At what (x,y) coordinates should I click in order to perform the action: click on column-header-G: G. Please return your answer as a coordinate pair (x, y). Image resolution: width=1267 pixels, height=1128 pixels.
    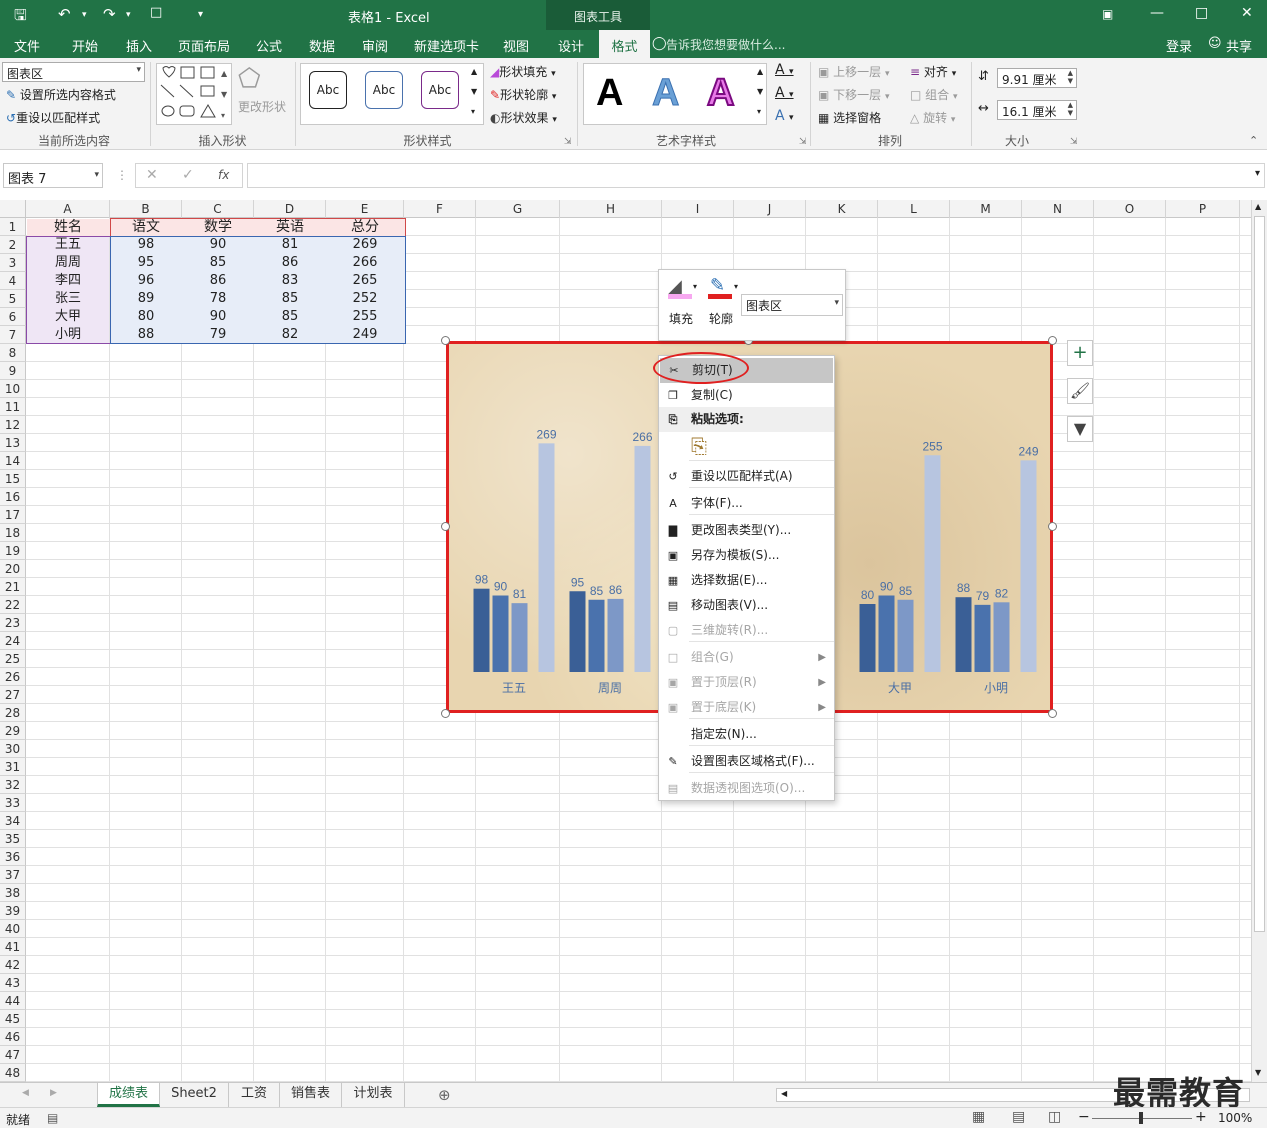
    Looking at the image, I should click on (518, 209).